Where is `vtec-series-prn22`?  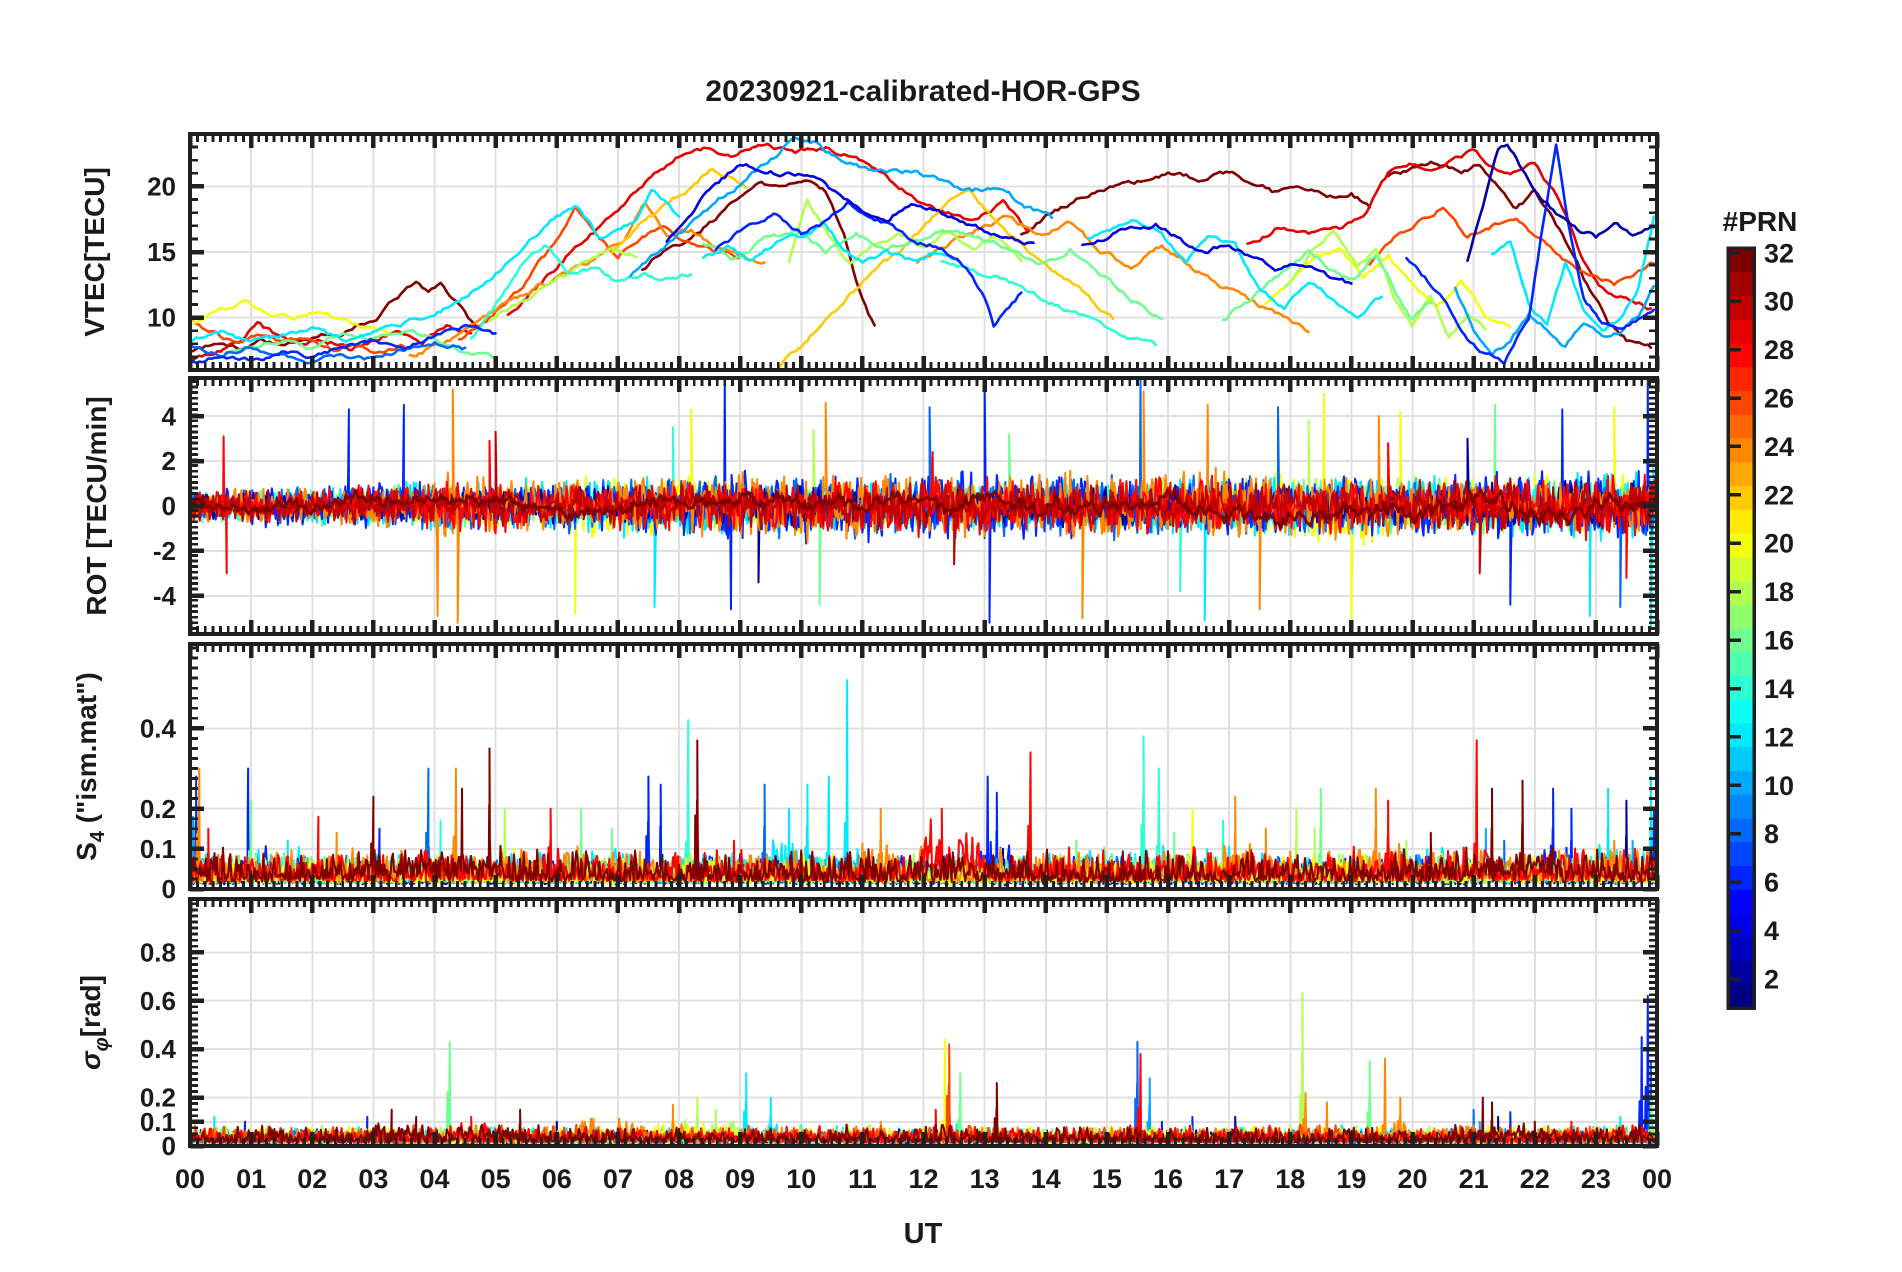 vtec-series-prn22 is located at coordinates (945, 278).